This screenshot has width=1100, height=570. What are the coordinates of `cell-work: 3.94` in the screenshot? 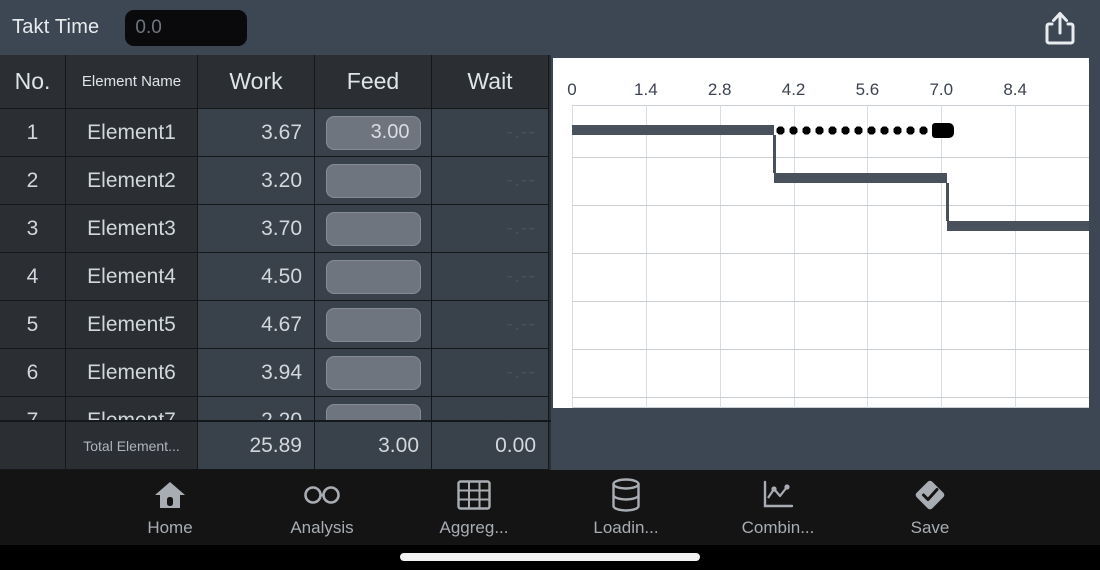 It's located at (256, 373).